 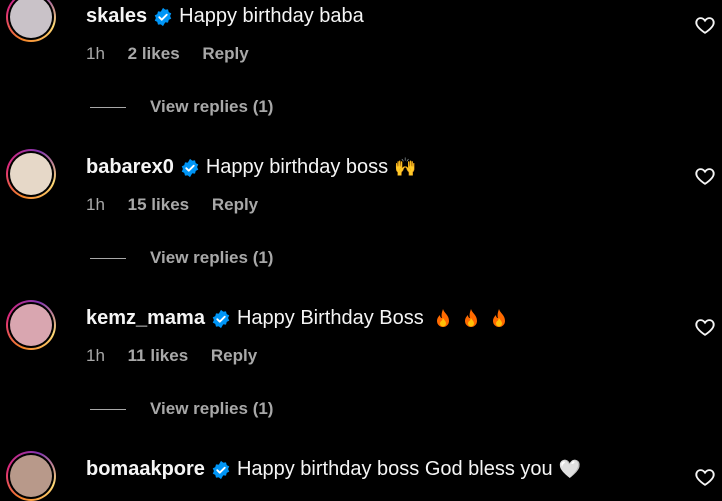 I want to click on comment-line: babarex0 Happy birthday boss 🙌, so click(x=251, y=167).